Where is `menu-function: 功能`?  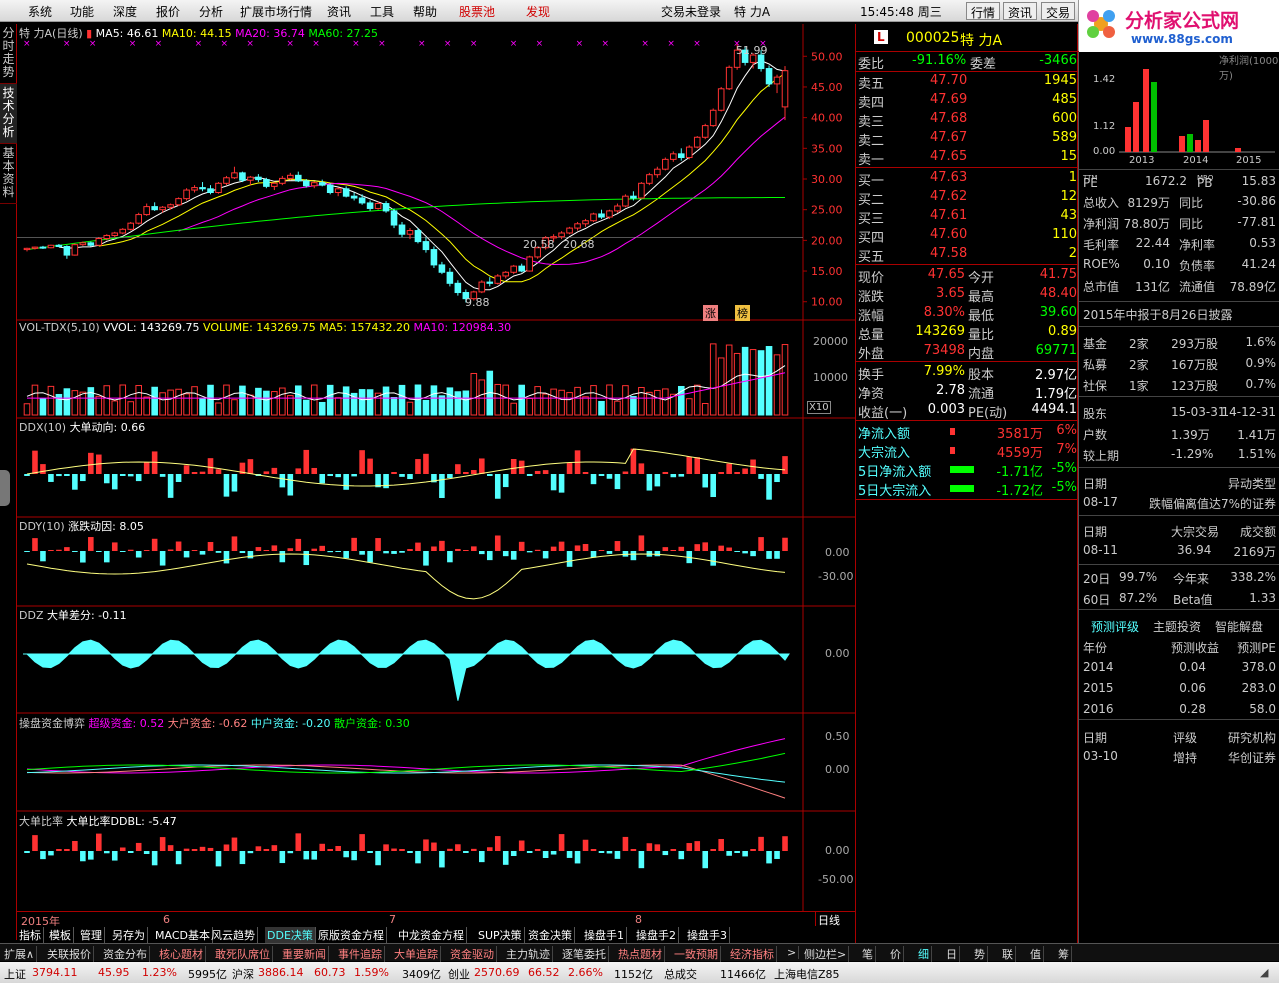
menu-function: 功能 is located at coordinates (82, 11).